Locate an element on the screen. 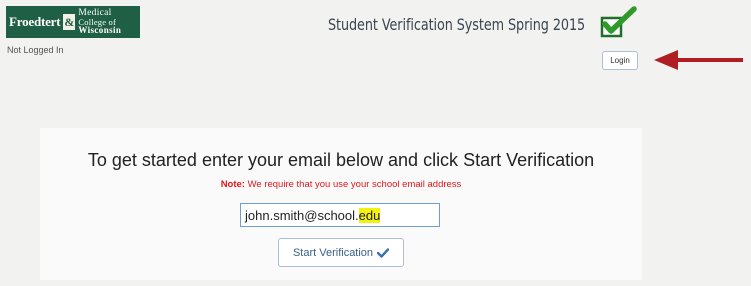  annotation-arrow-icon is located at coordinates (698, 60).